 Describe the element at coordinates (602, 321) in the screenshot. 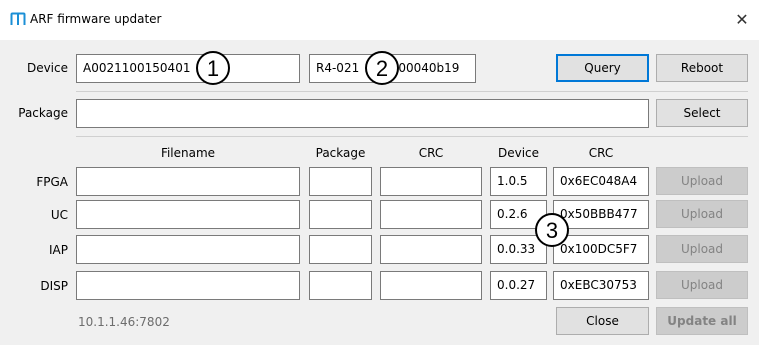

I see `close-button: Close` at that location.